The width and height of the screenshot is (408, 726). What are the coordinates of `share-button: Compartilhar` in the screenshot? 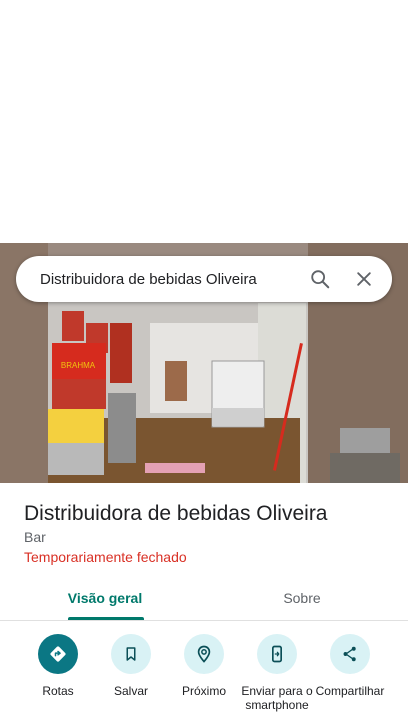 It's located at (350, 666).